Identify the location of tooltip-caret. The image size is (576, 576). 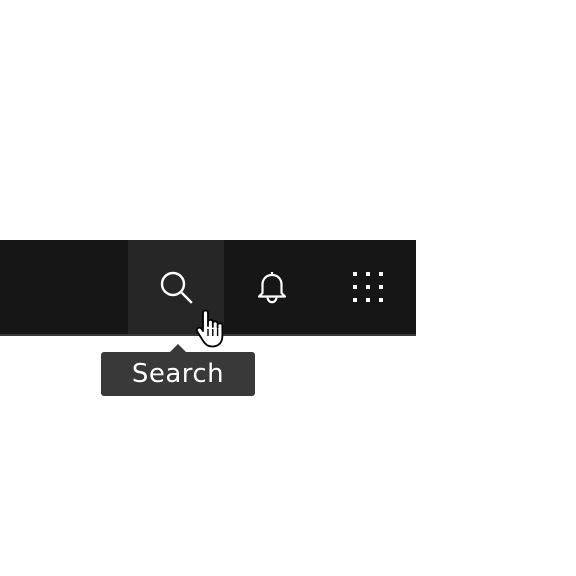
(178, 348).